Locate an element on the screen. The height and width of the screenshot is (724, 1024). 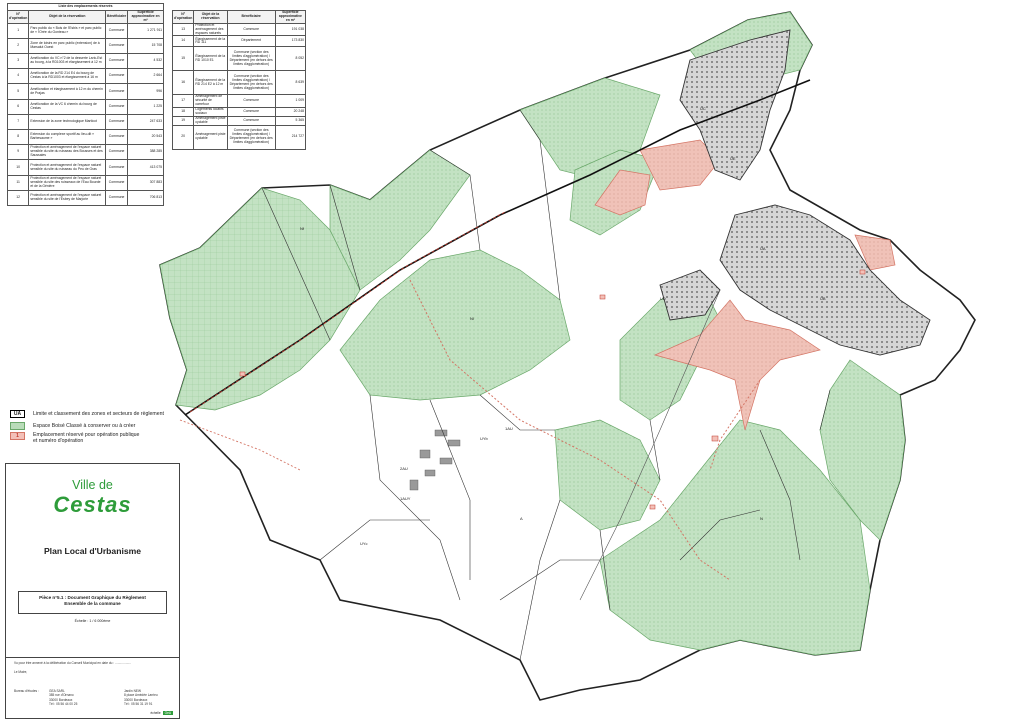
table1-header-object: Objet de la réservation is located at coordinates (67, 17).